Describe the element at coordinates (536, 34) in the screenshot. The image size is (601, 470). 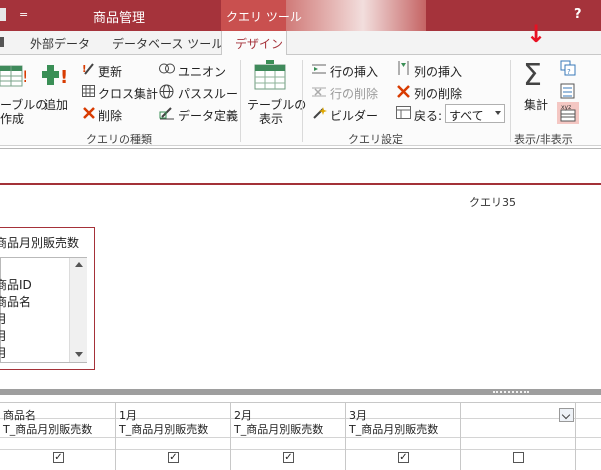
I see `annotation-down-arrow-icon: ↓` at that location.